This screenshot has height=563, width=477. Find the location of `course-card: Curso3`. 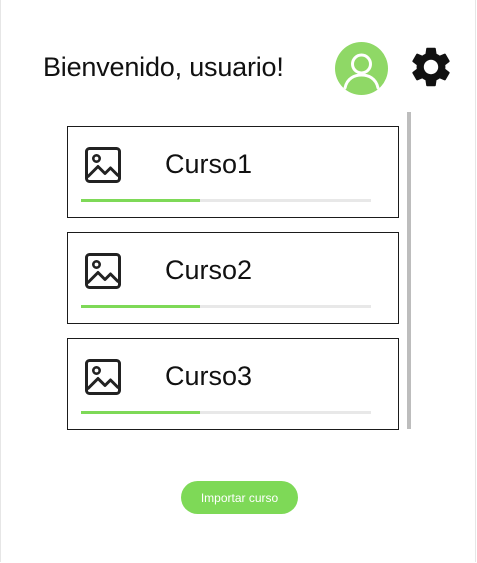

course-card: Curso3 is located at coordinates (233, 384).